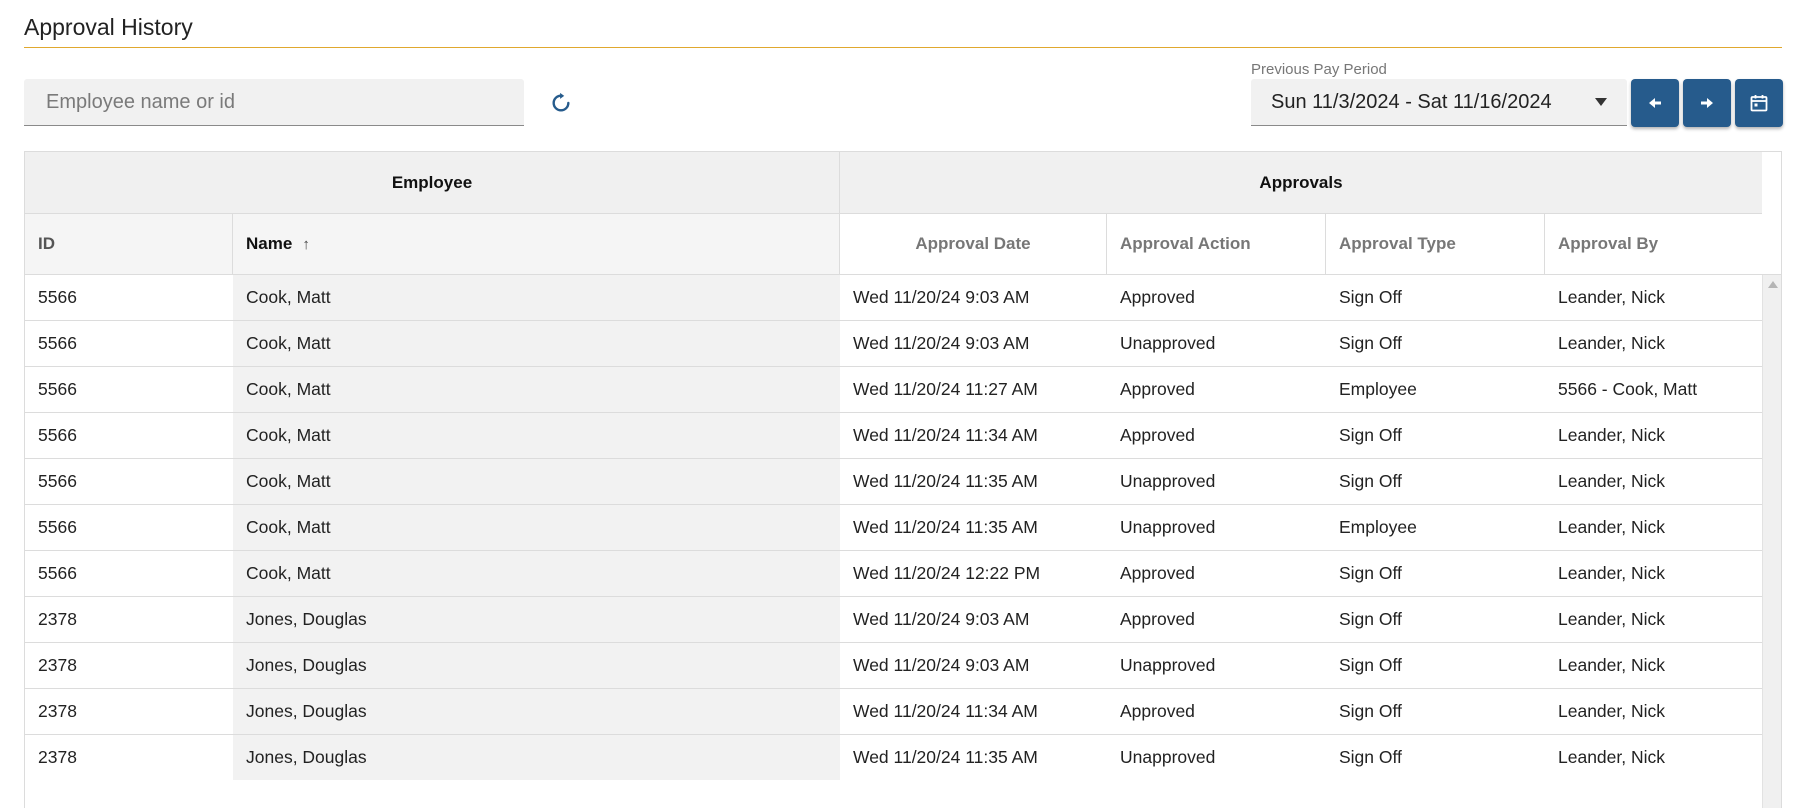 This screenshot has height=808, width=1808. I want to click on calendar-icon, so click(1759, 103).